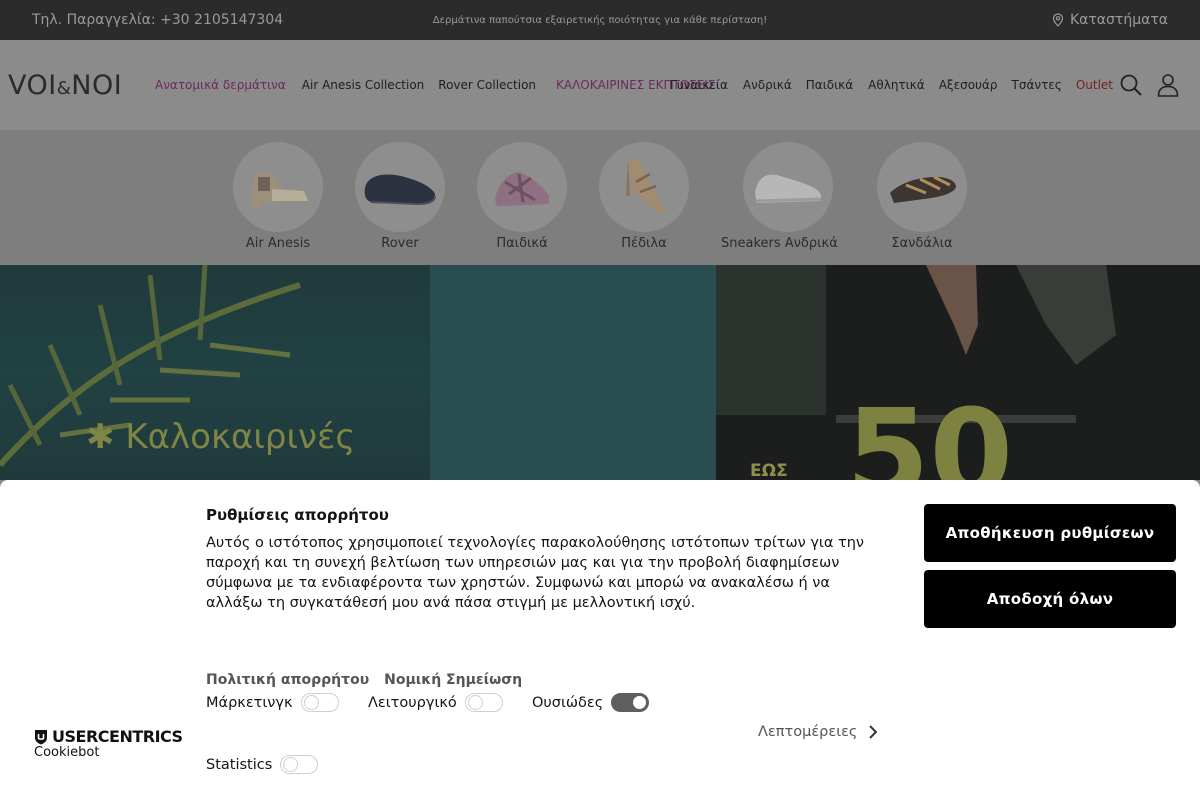 The height and width of the screenshot is (800, 1200). I want to click on nav-men: Ανδρικά, so click(767, 85).